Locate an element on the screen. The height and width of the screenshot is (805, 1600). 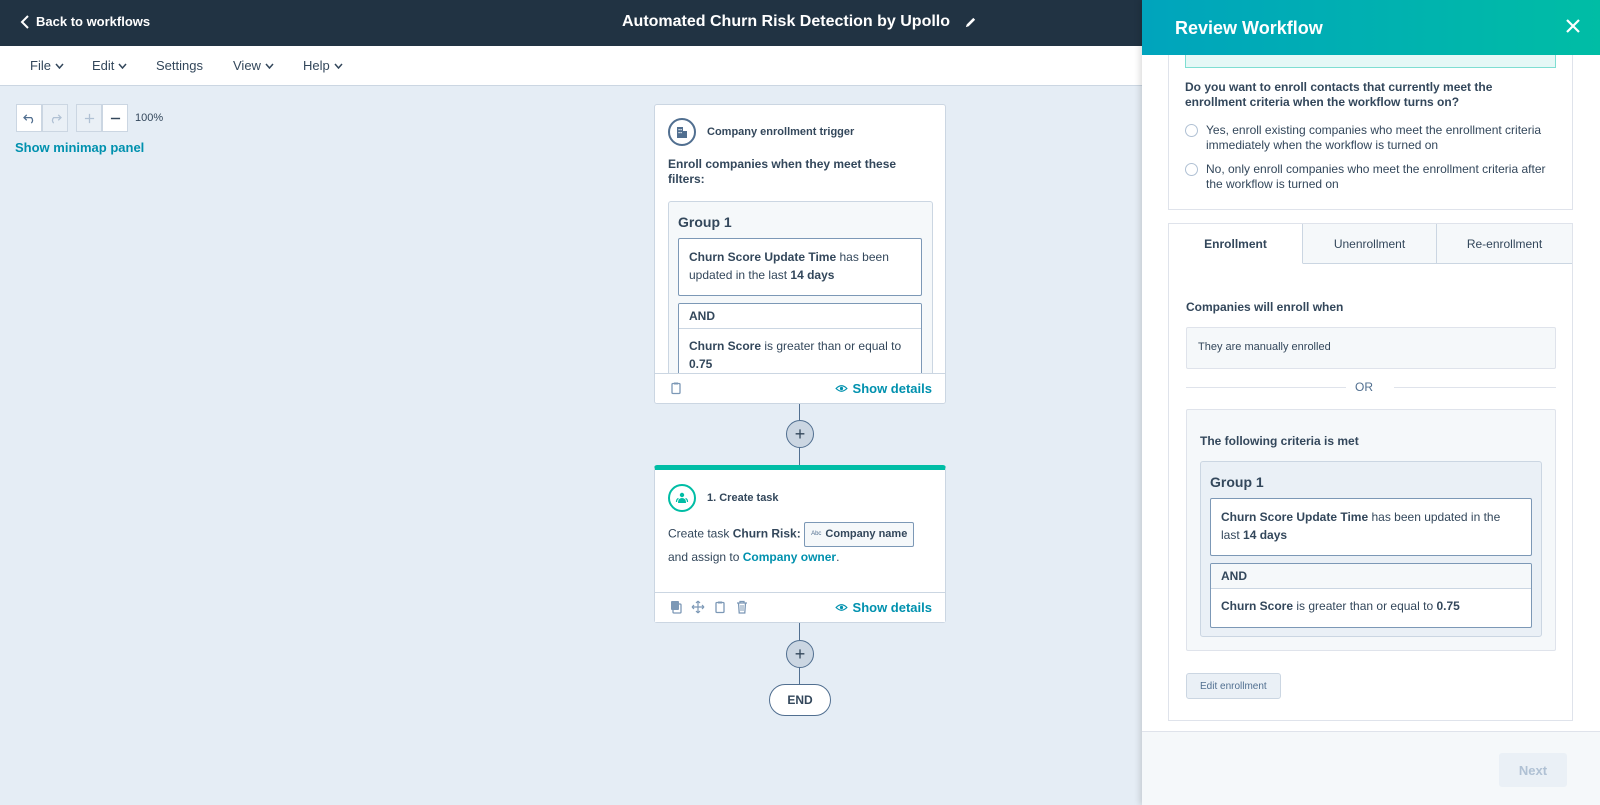
menu-help-label: Help is located at coordinates (316, 65).